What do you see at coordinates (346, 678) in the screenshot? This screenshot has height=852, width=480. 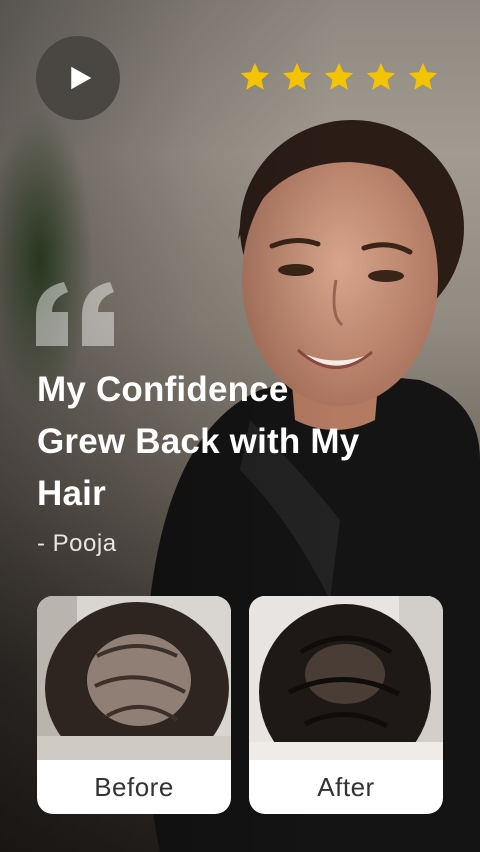 I see `after-photo` at bounding box center [346, 678].